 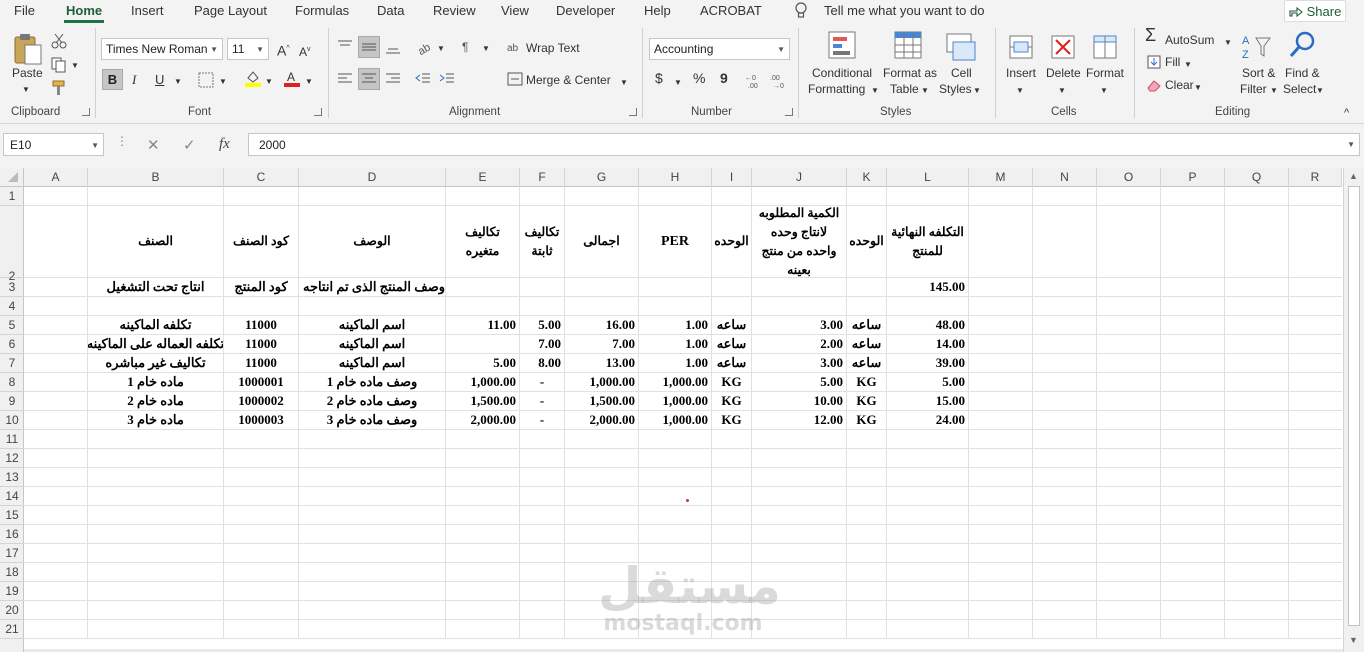 What do you see at coordinates (836, 89) in the screenshot?
I see `conditional-formatting-label-2: Formatting` at bounding box center [836, 89].